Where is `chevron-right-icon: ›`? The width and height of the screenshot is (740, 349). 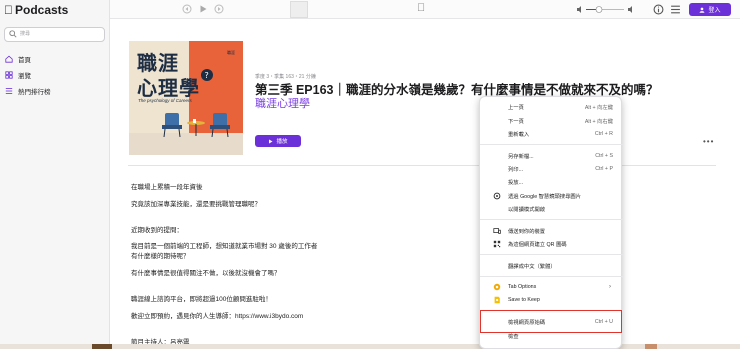
chevron-right-icon: › is located at coordinates (610, 287).